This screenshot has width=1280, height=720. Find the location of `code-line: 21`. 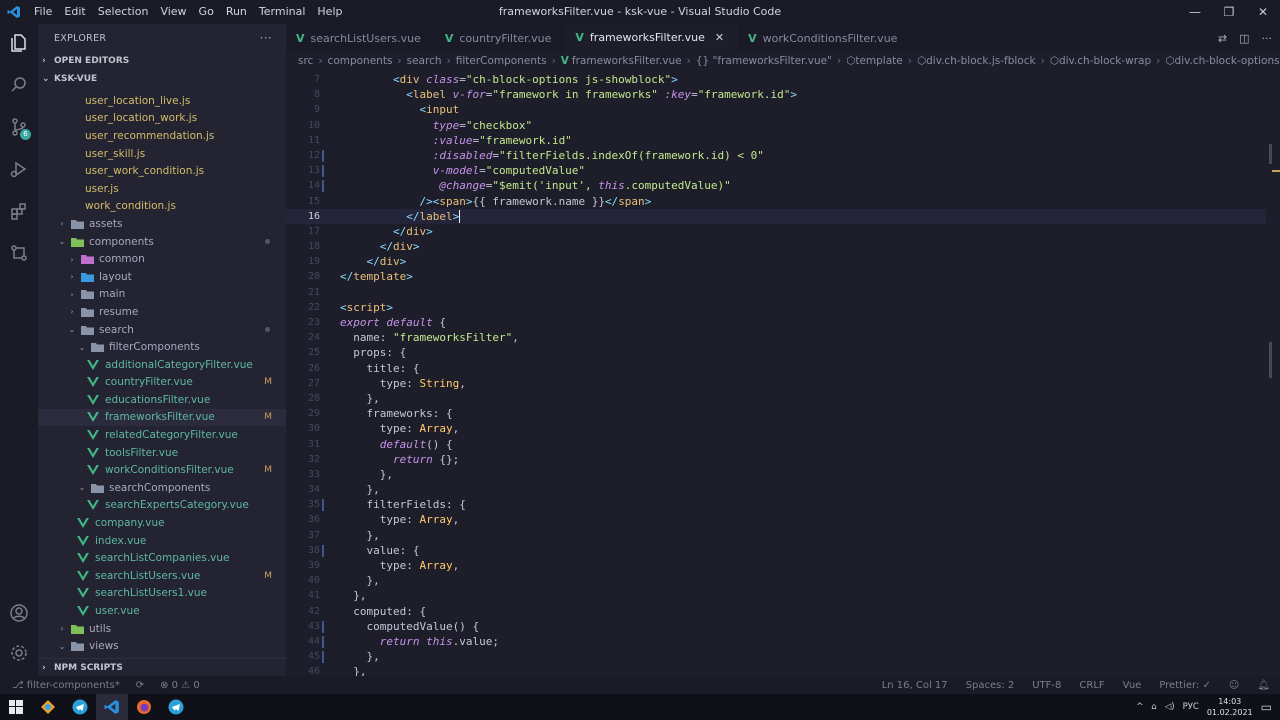

code-line: 21 is located at coordinates (776, 292).